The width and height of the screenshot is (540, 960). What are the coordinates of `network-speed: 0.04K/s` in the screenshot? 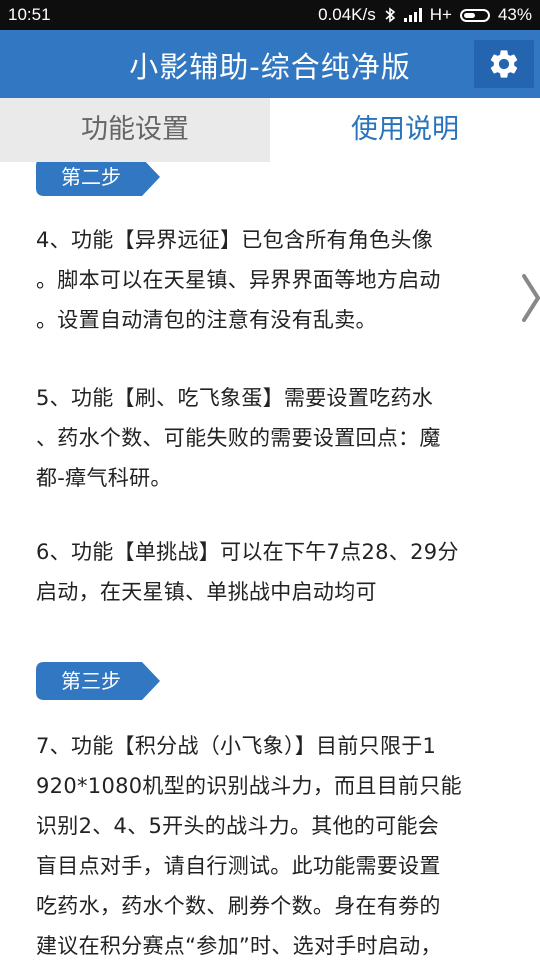 It's located at (347, 14).